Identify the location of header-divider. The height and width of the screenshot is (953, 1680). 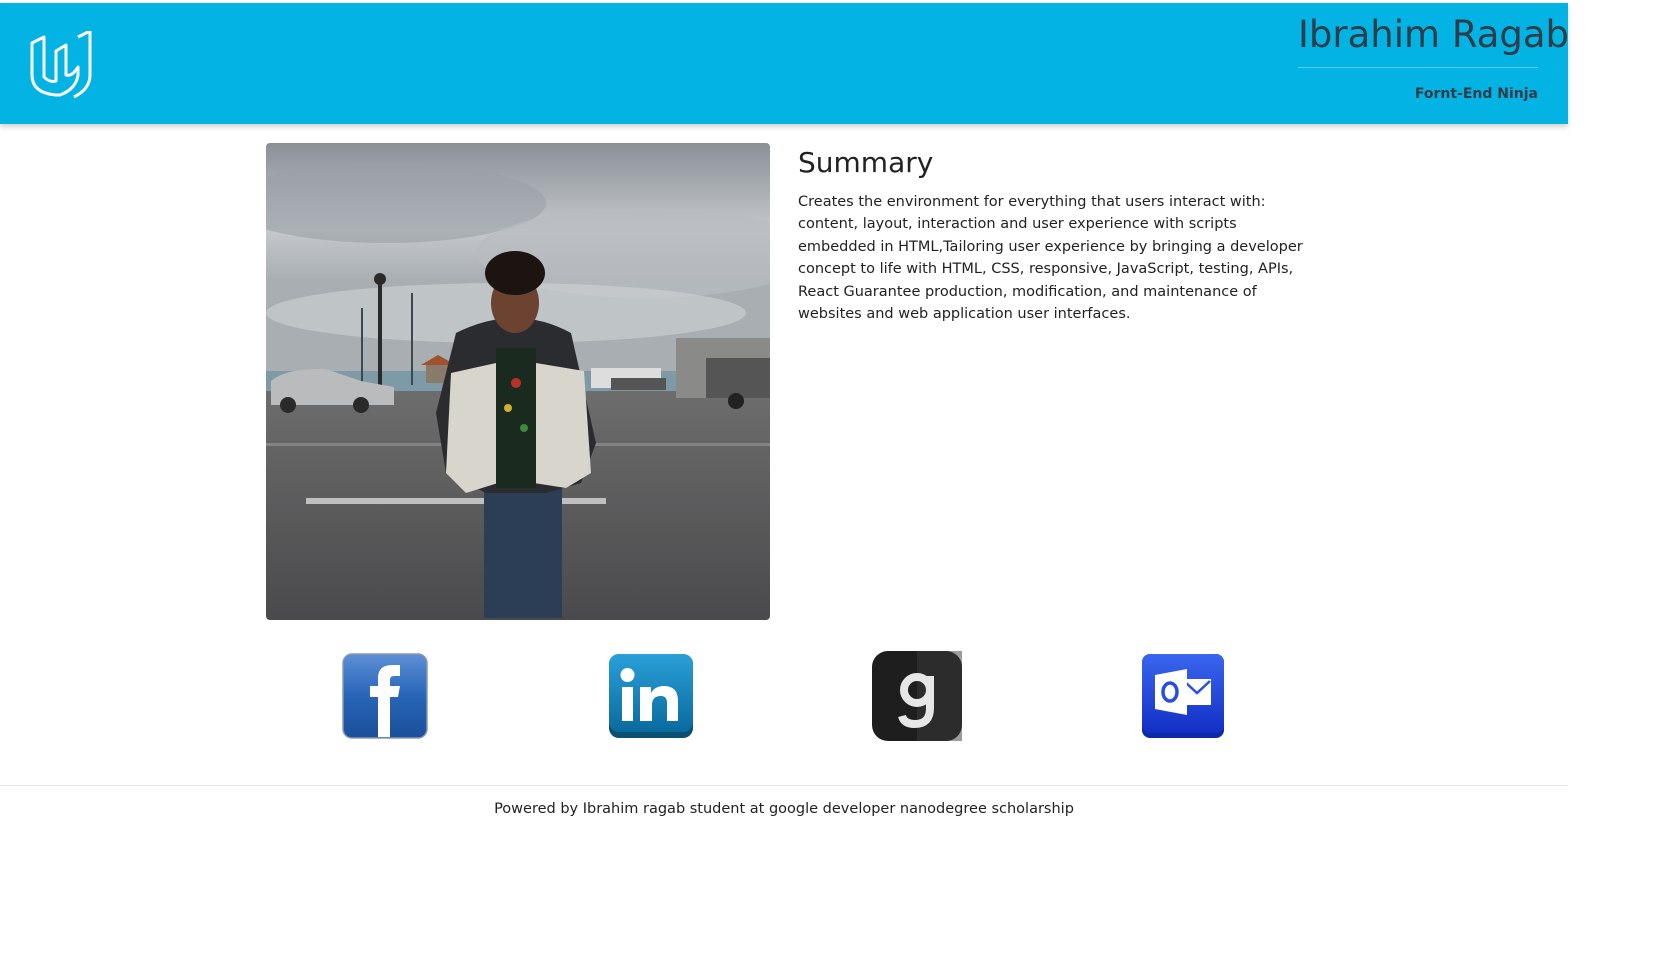
(1418, 67).